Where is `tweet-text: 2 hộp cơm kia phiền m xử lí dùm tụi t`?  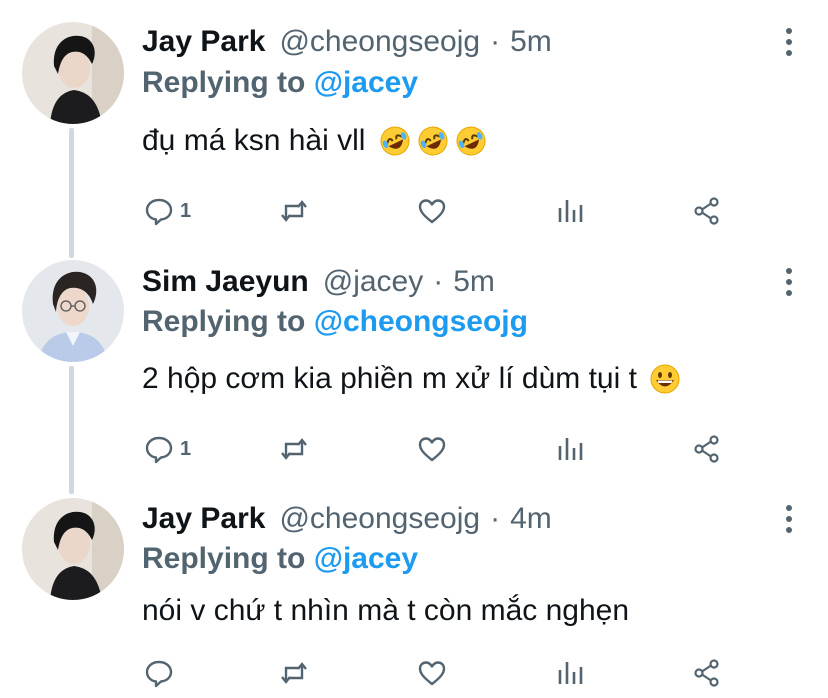
tweet-text: 2 hộp cơm kia phiền m xử lí dùm tụi t is located at coordinates (411, 379).